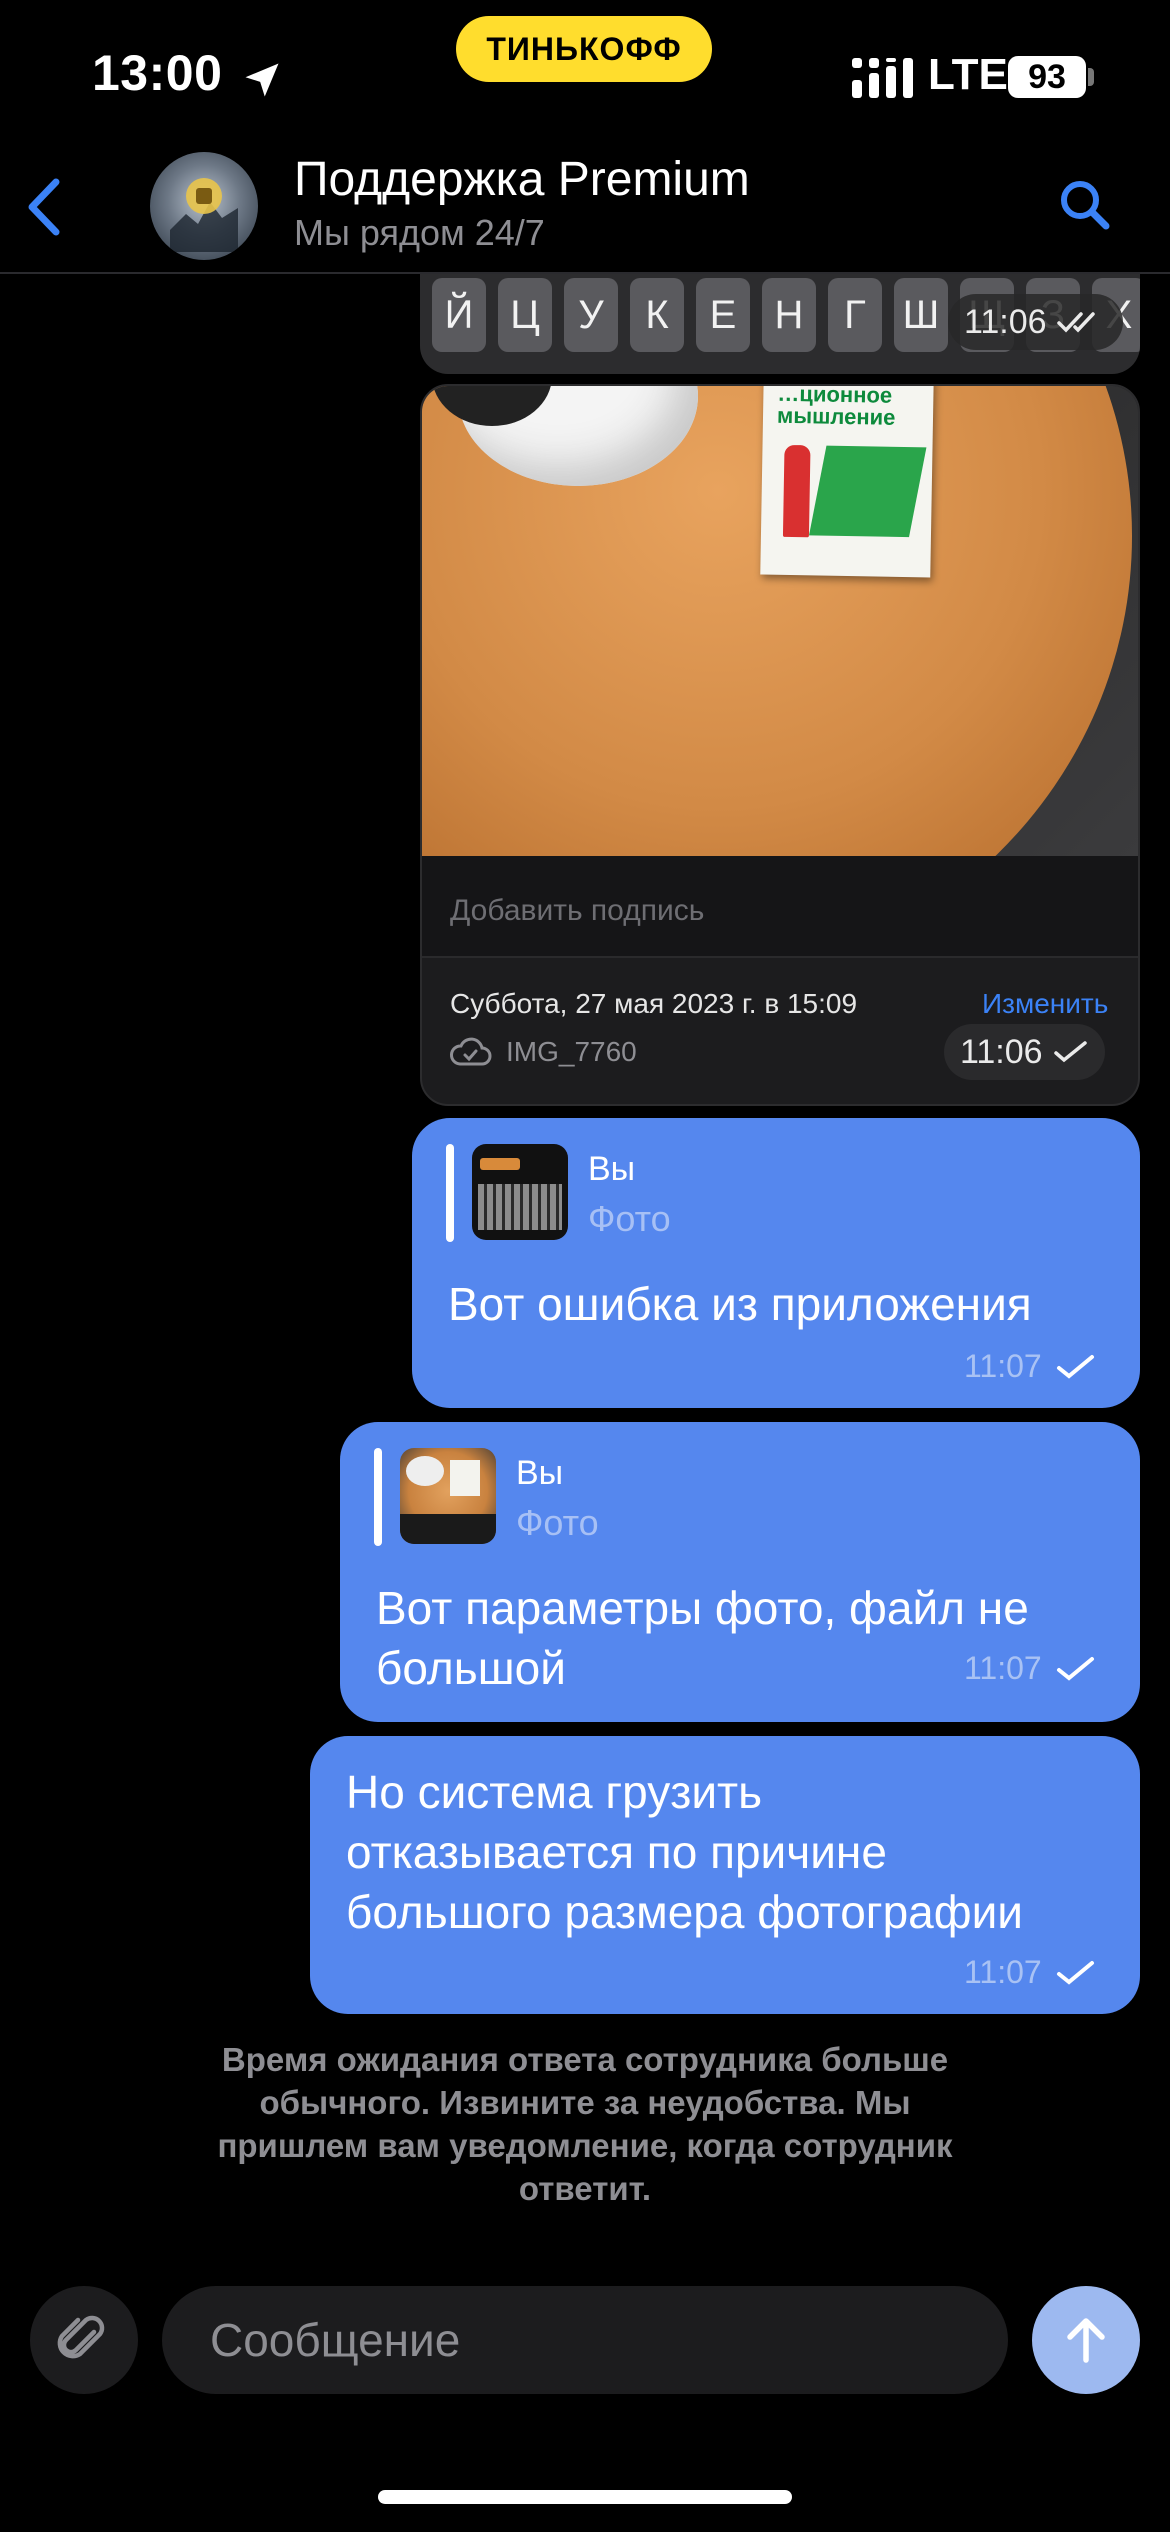  Describe the element at coordinates (577, 911) in the screenshot. I see `caption-placeholder: Добавить подпись` at that location.